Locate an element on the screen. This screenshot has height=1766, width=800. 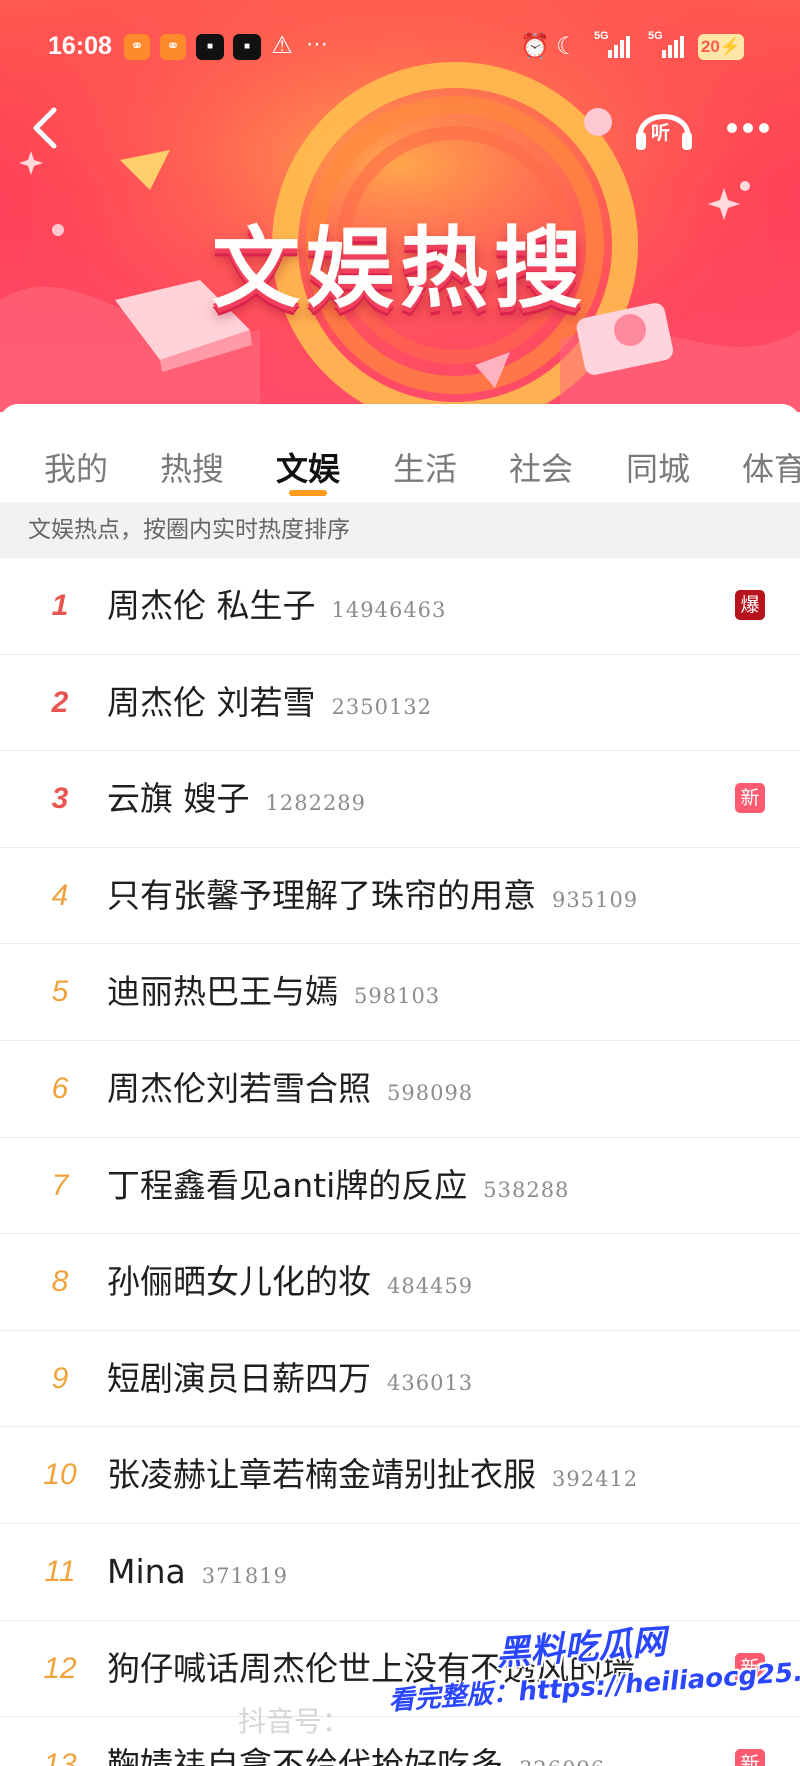
chevron-left-icon is located at coordinates (46, 128).